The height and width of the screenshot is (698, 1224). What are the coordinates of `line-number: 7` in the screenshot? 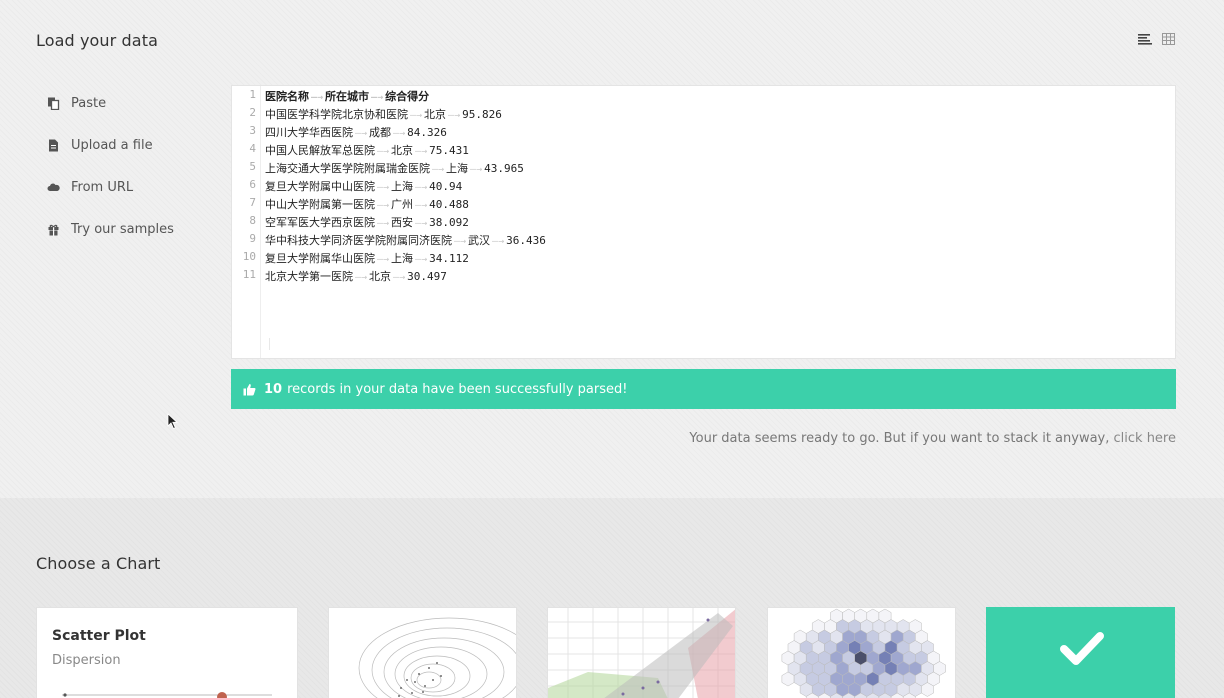 It's located at (252, 202).